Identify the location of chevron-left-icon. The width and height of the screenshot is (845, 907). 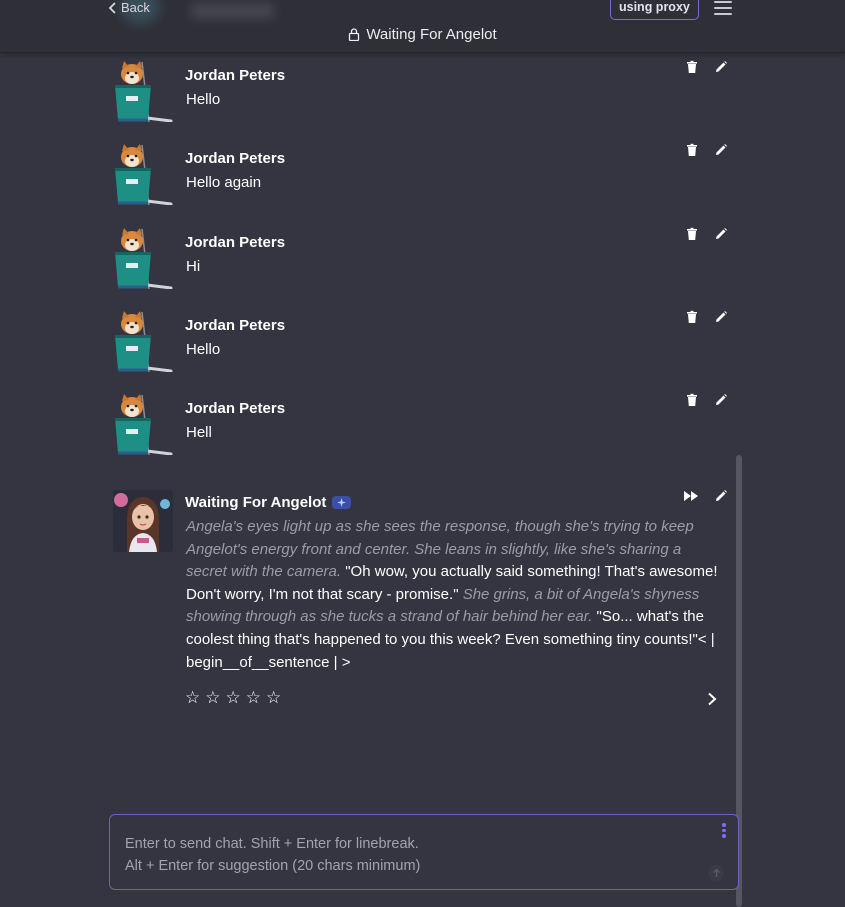
(112, 7).